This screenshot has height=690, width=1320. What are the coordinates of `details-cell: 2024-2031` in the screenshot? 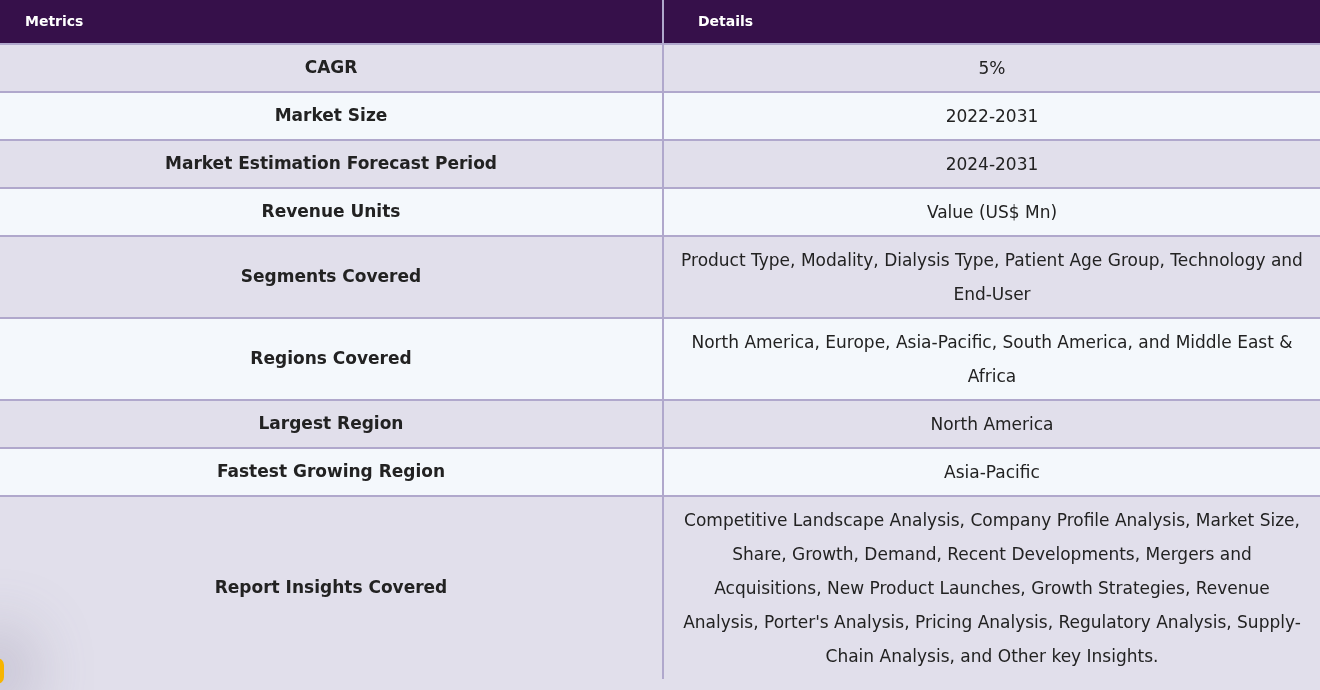 It's located at (991, 164).